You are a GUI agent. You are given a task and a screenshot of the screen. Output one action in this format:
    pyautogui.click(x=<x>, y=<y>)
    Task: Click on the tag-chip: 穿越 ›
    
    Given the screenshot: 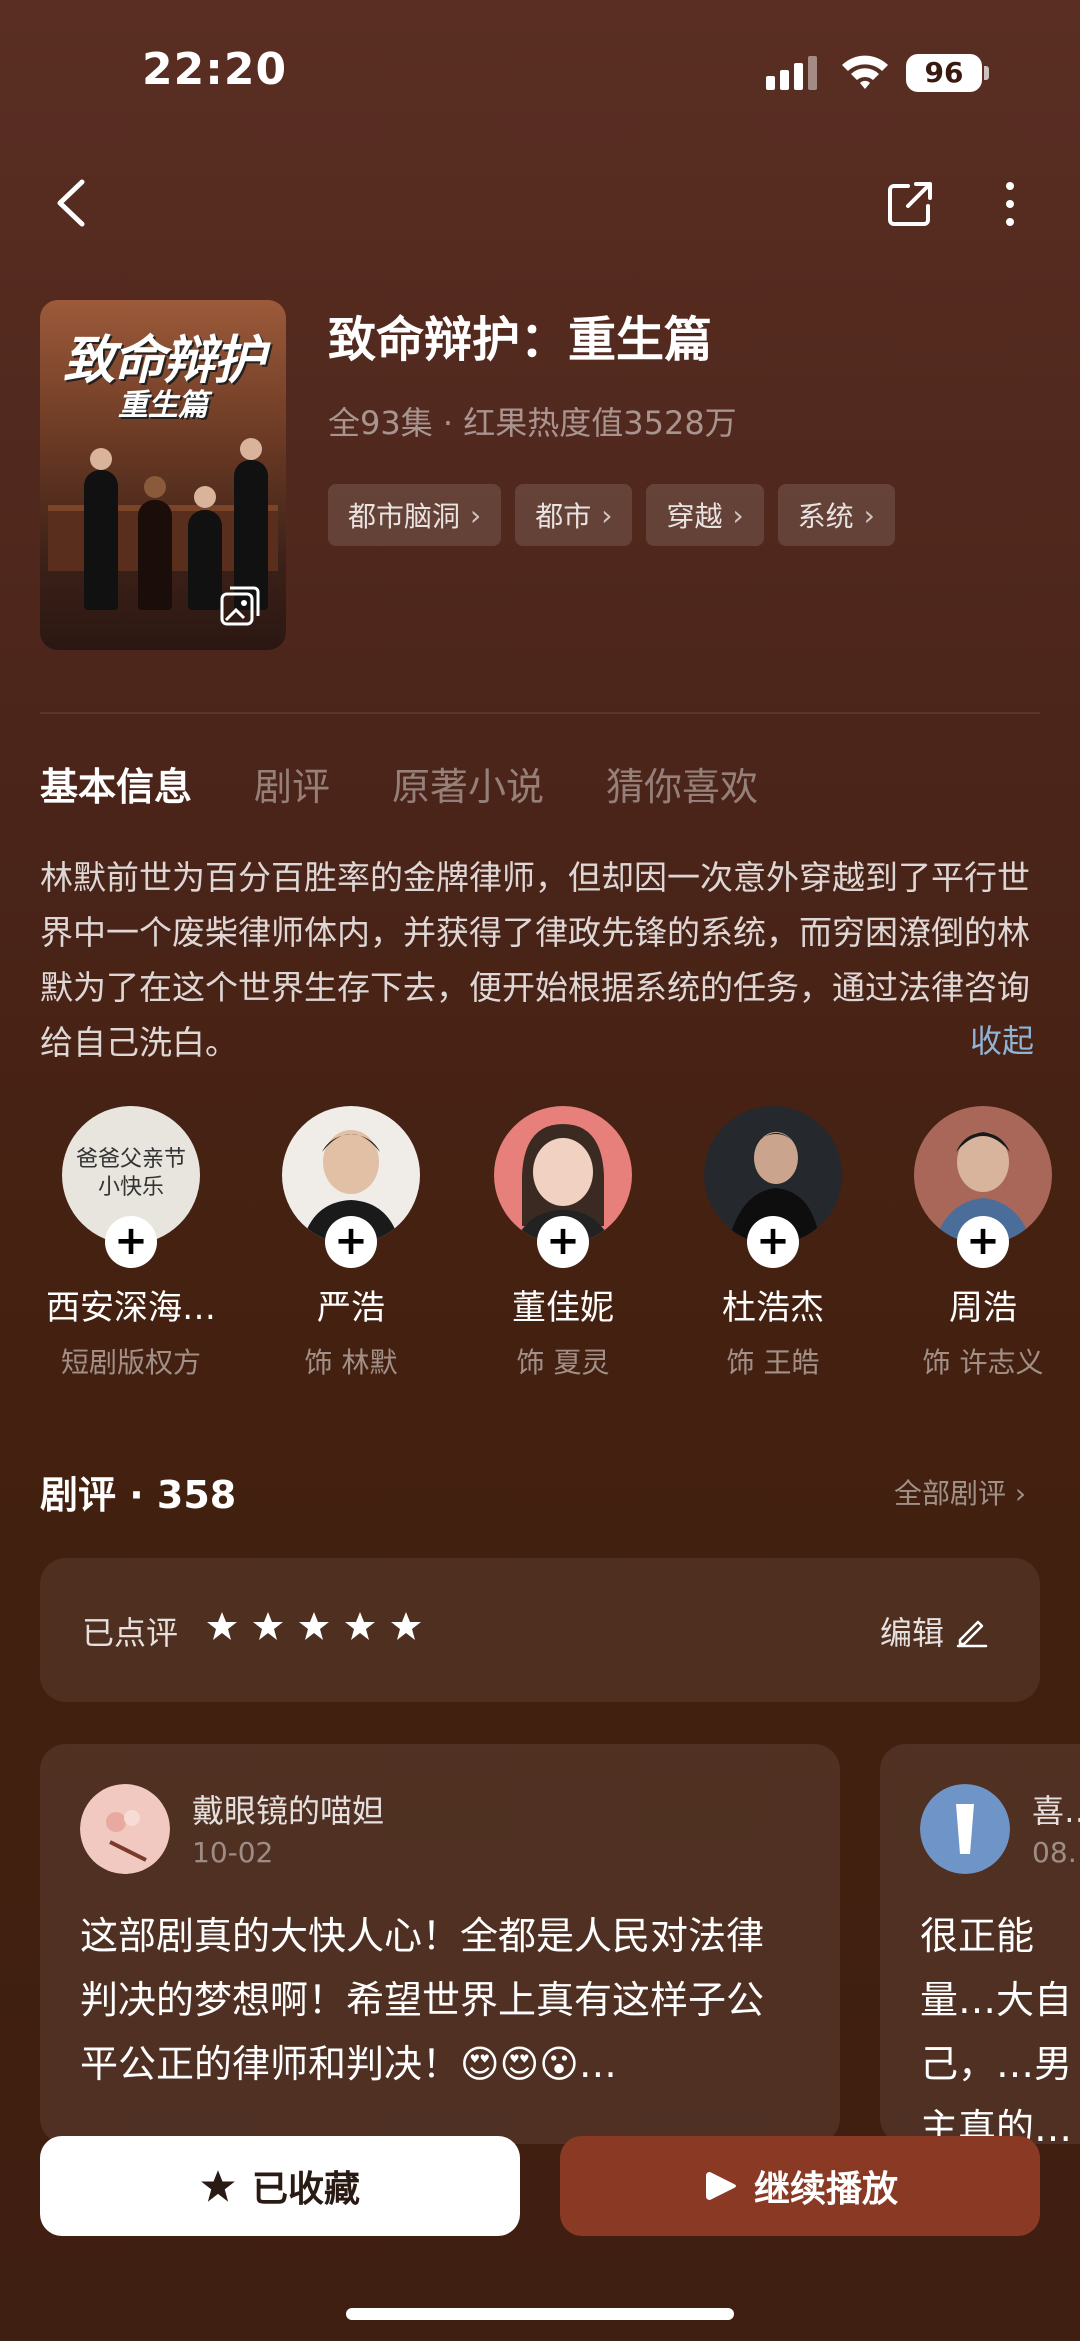 What is the action you would take?
    pyautogui.click(x=705, y=515)
    